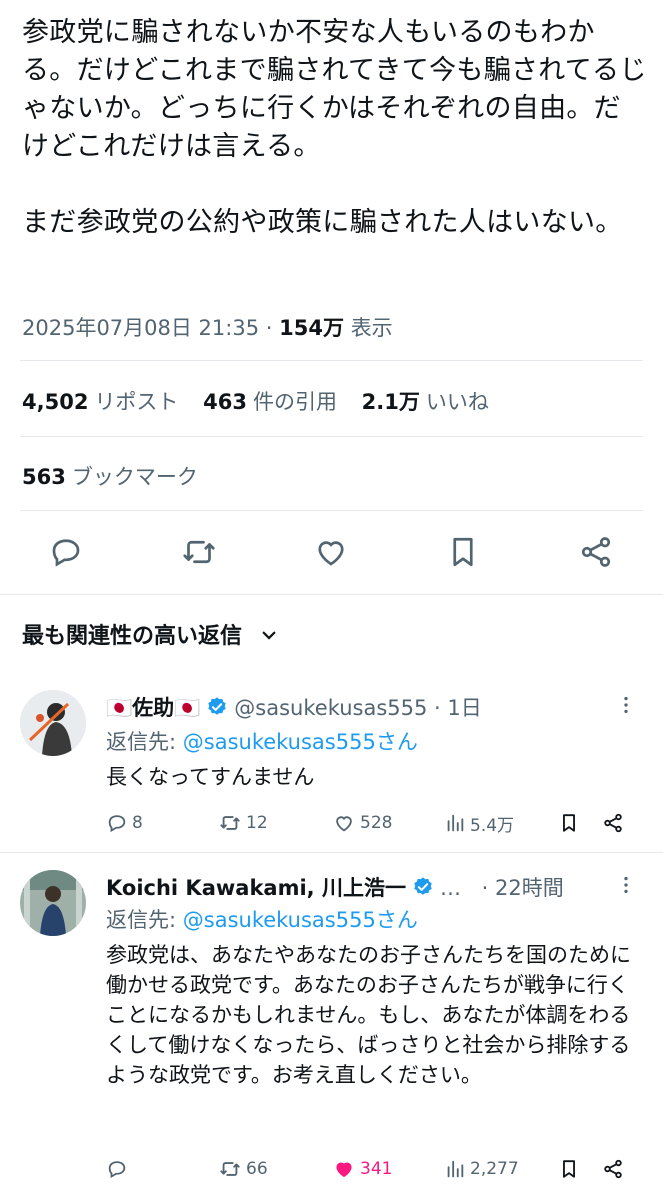  What do you see at coordinates (243, 823) in the screenshot?
I see `repost-button: 12` at bounding box center [243, 823].